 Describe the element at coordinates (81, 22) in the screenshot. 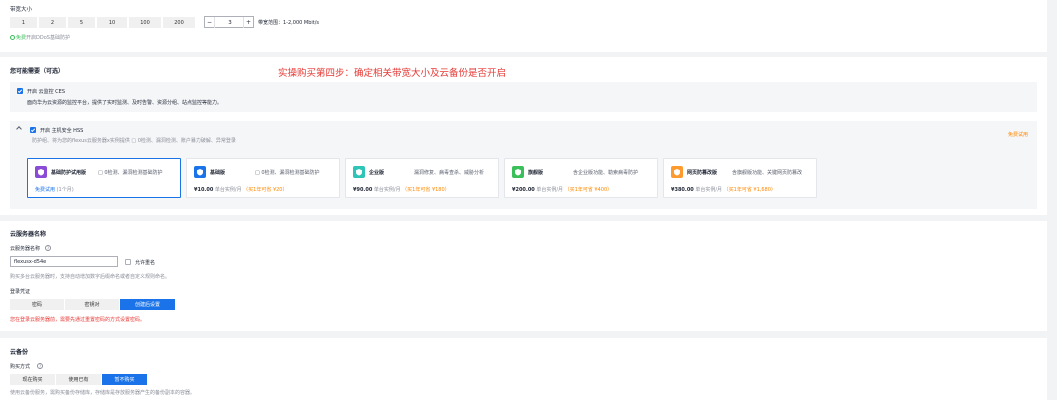

I see `bandwidth-option-5: 5` at that location.